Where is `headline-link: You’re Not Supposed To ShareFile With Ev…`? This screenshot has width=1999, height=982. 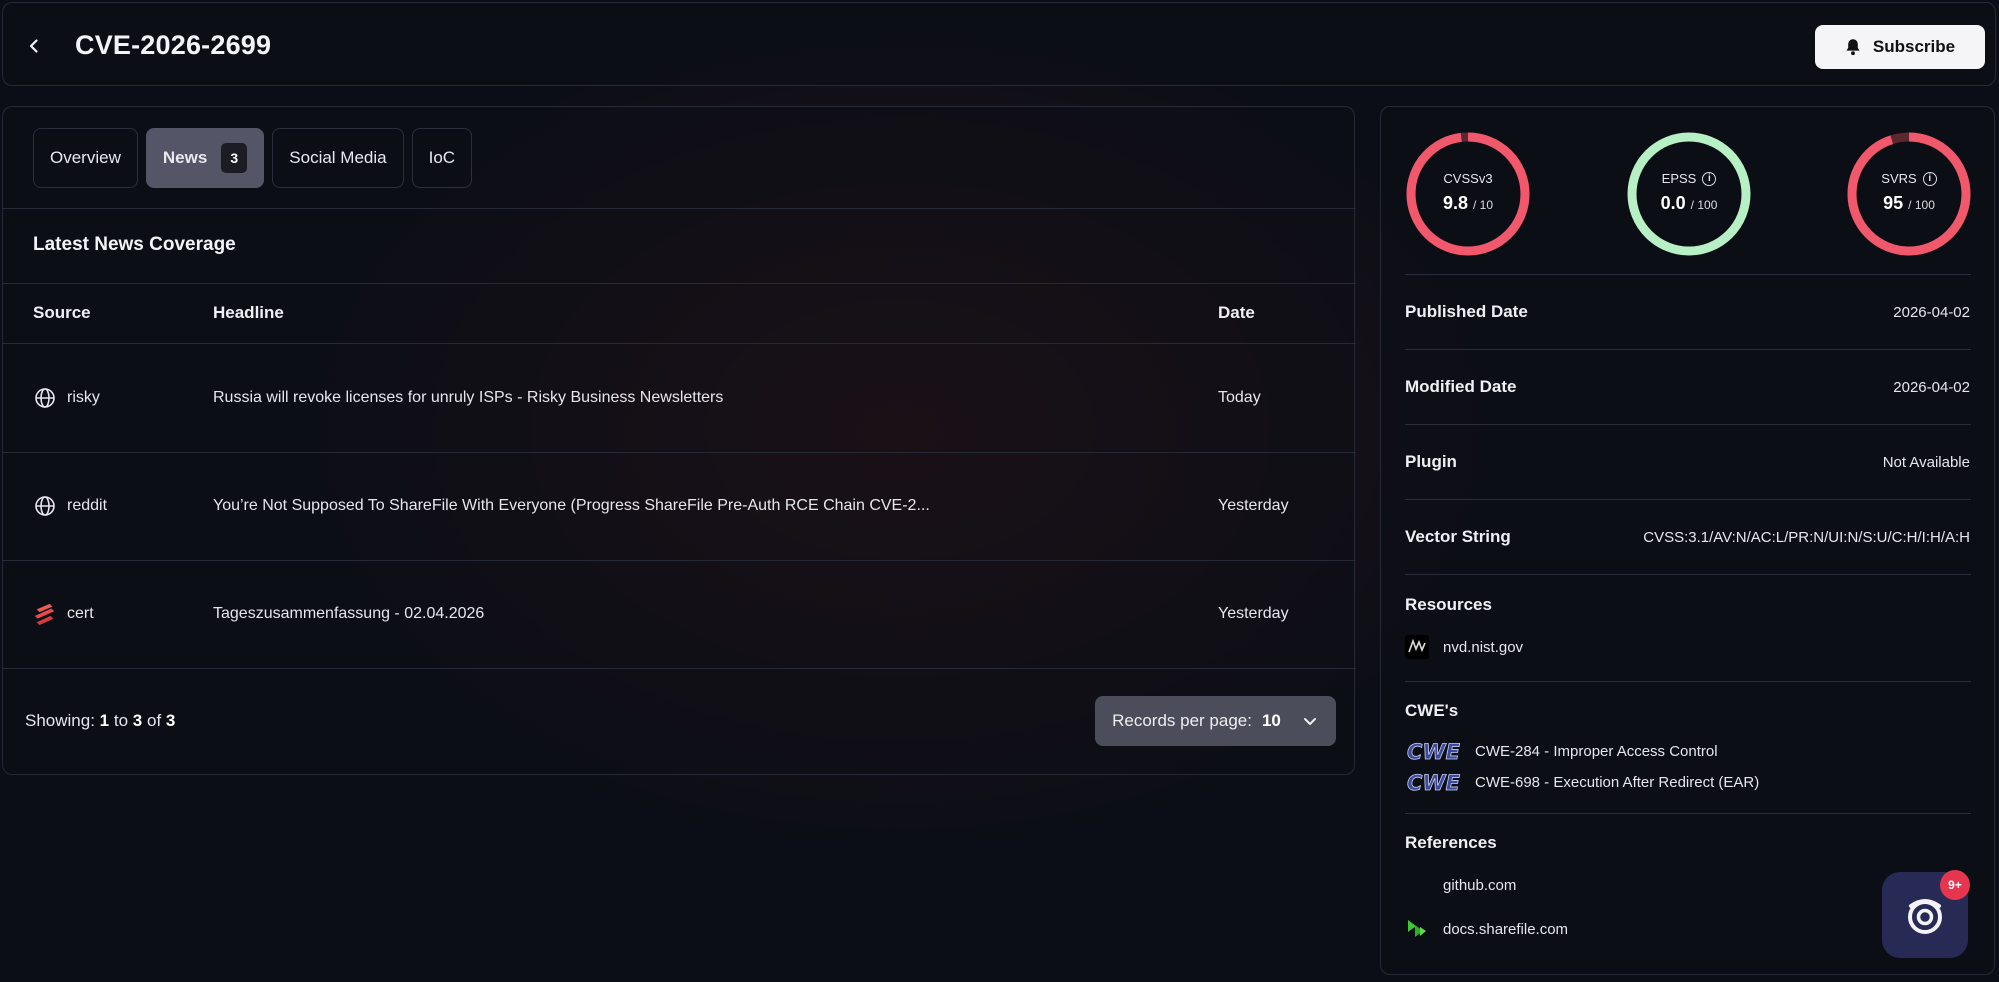
headline-link: You’re Not Supposed To ShareFile With Ev… is located at coordinates (571, 506).